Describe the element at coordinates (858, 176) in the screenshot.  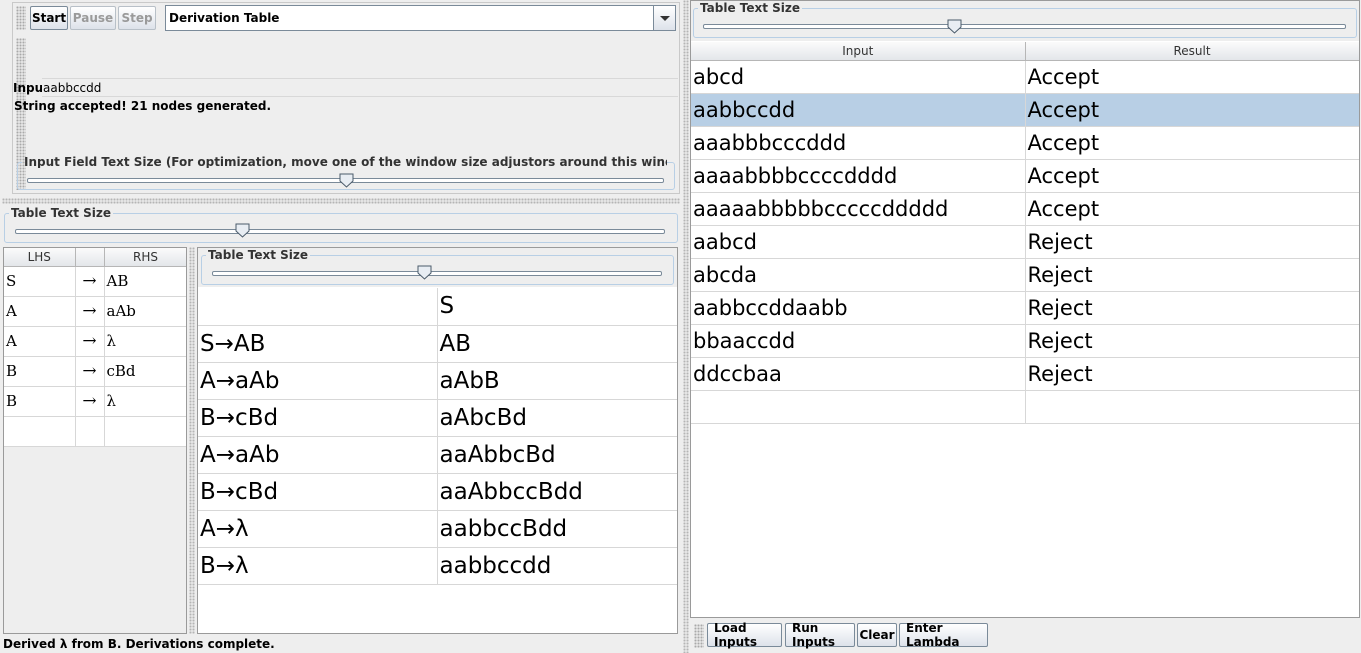
I see `multi-run-input-cell: aaaabbbbccccdddd` at that location.